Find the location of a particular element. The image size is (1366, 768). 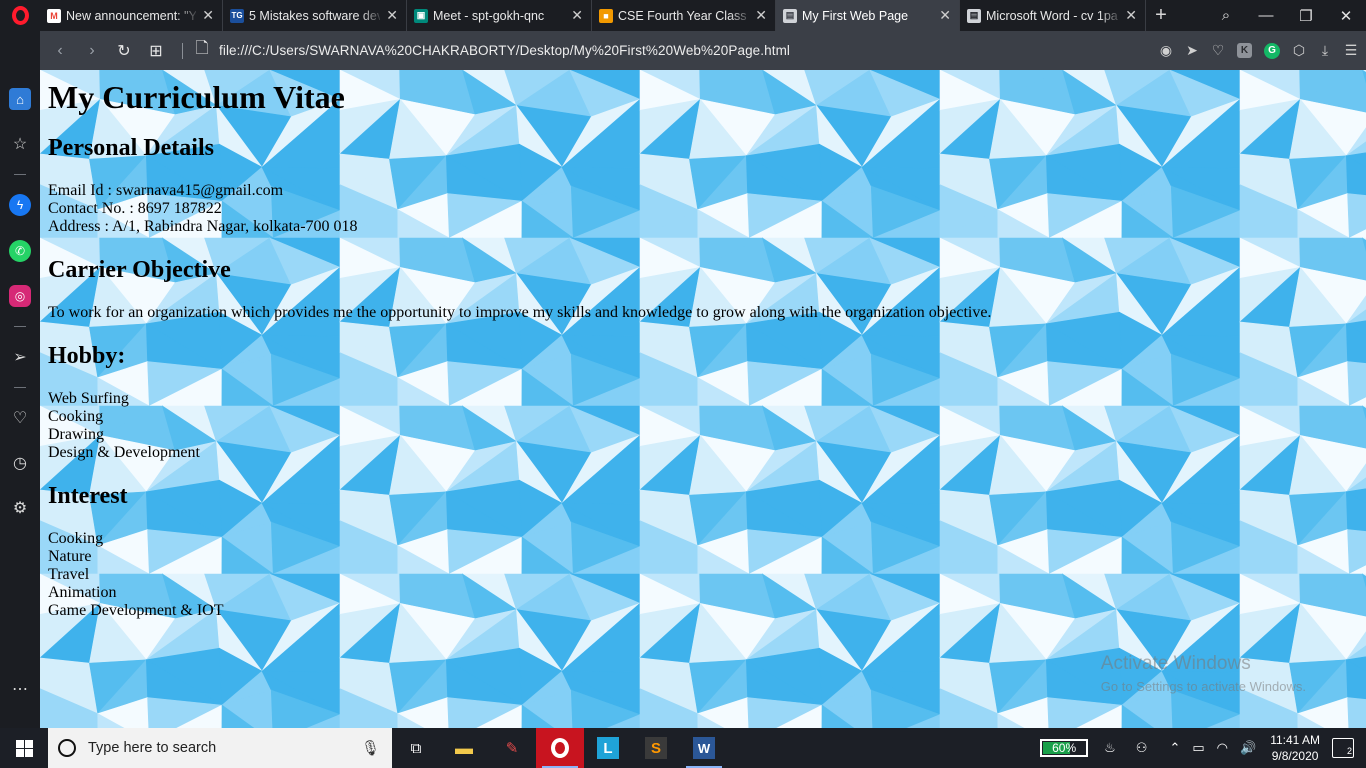

list-item: Web Surfing is located at coordinates (88, 398).